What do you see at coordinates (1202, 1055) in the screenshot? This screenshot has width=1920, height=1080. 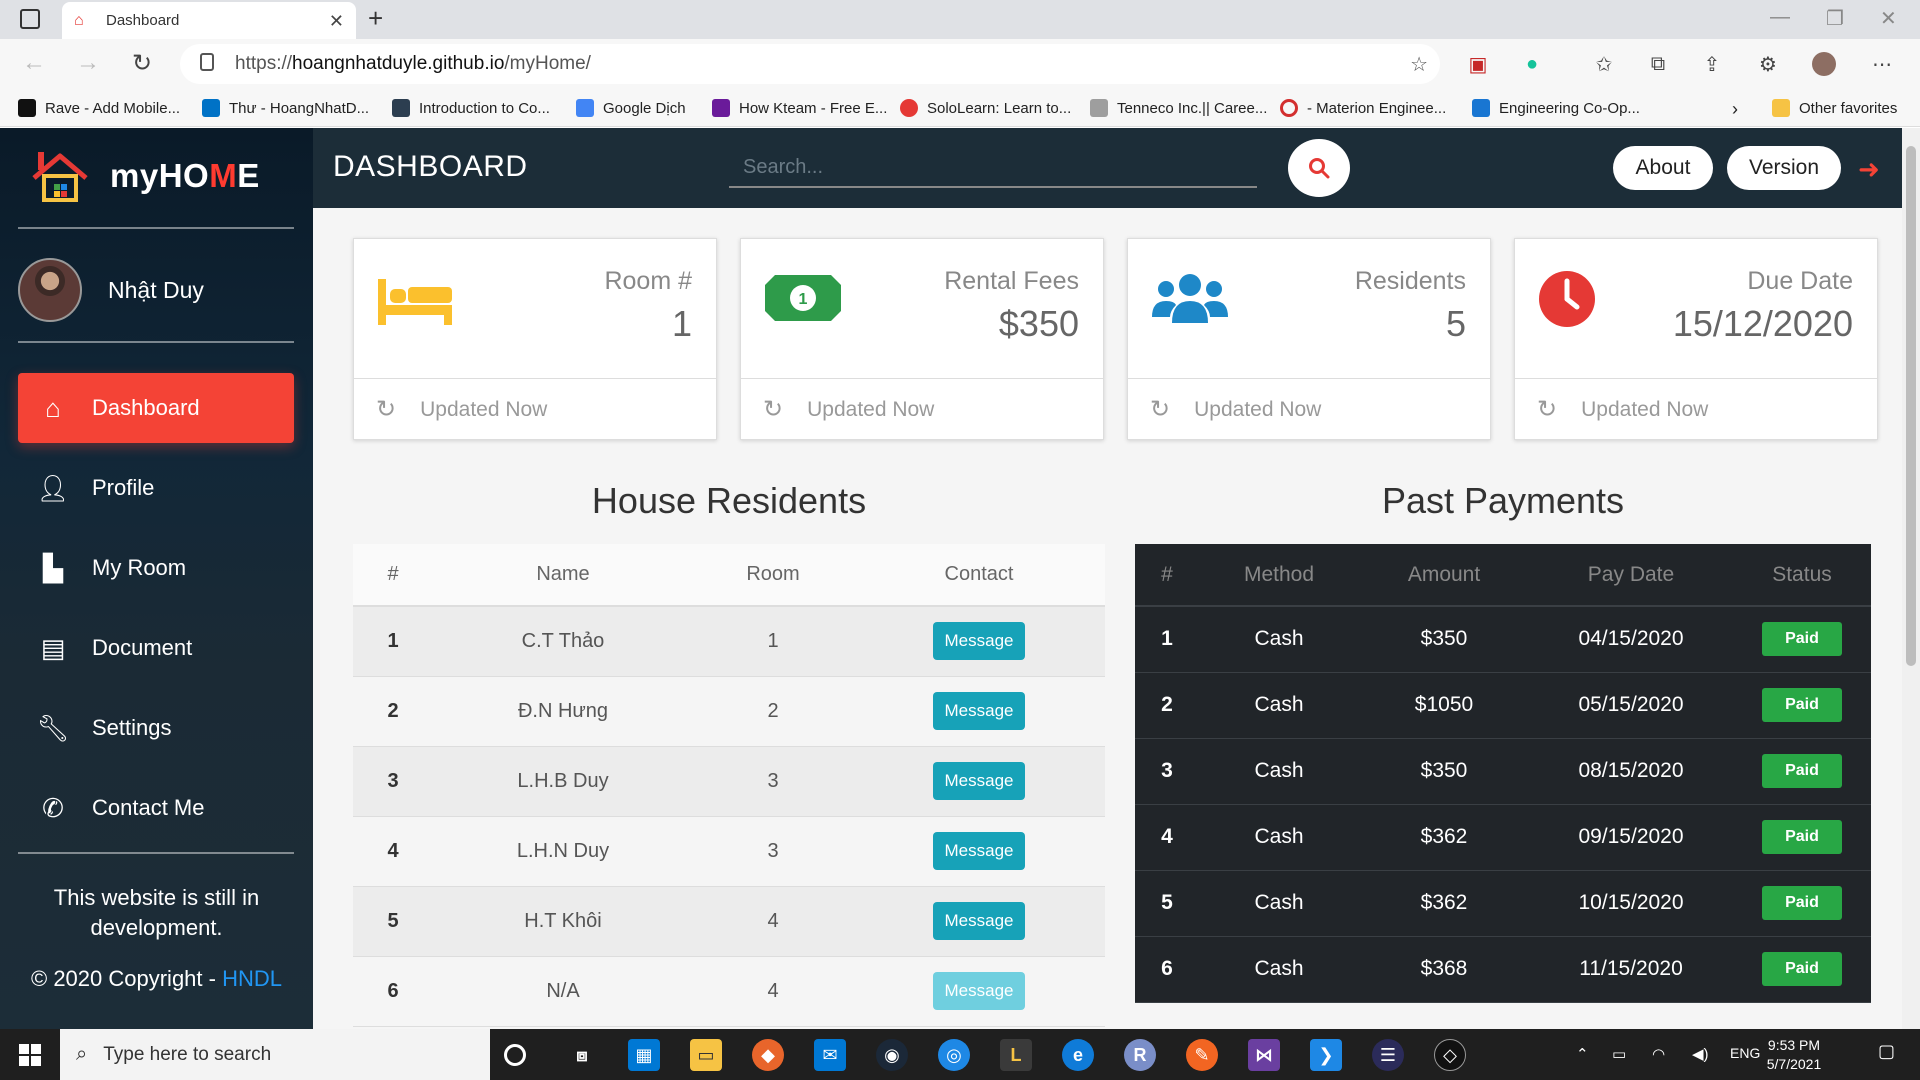 I see `app-icon: ✎` at bounding box center [1202, 1055].